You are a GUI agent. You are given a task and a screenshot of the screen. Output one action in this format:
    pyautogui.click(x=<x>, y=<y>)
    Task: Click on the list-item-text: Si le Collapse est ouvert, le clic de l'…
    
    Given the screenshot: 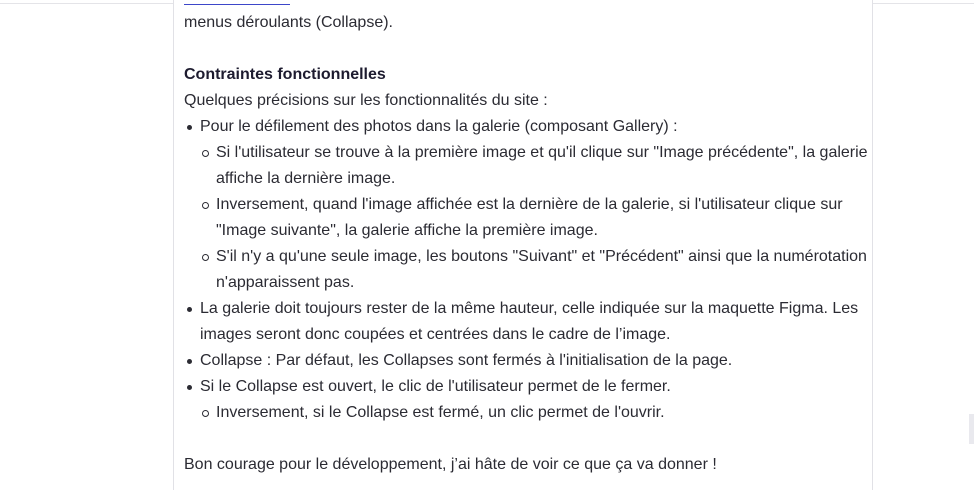 What is the action you would take?
    pyautogui.click(x=435, y=386)
    